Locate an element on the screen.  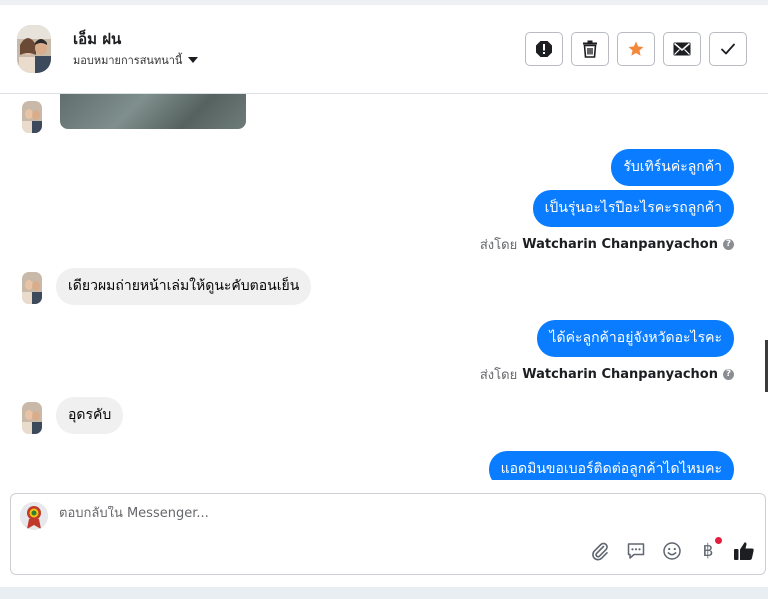
caret-down-icon is located at coordinates (193, 60).